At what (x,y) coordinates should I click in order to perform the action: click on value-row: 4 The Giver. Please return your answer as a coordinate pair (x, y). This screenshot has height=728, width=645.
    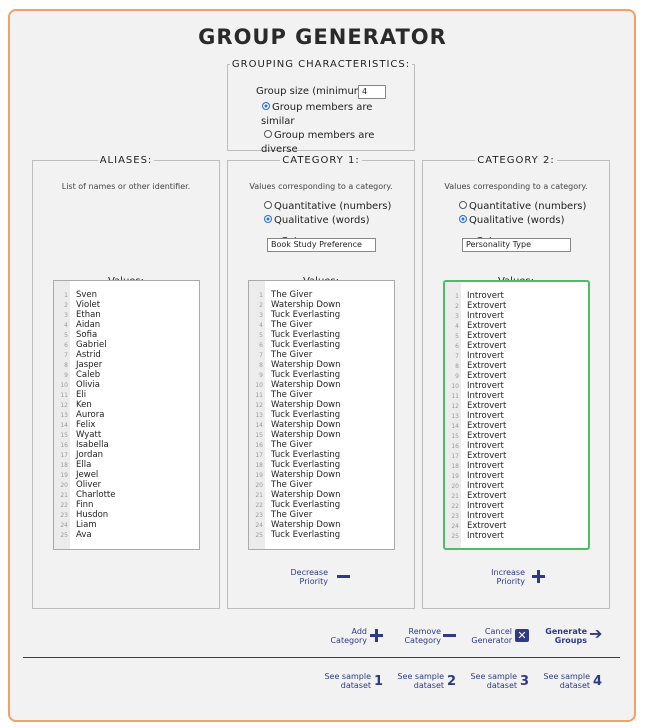
    Looking at the image, I should click on (296, 325).